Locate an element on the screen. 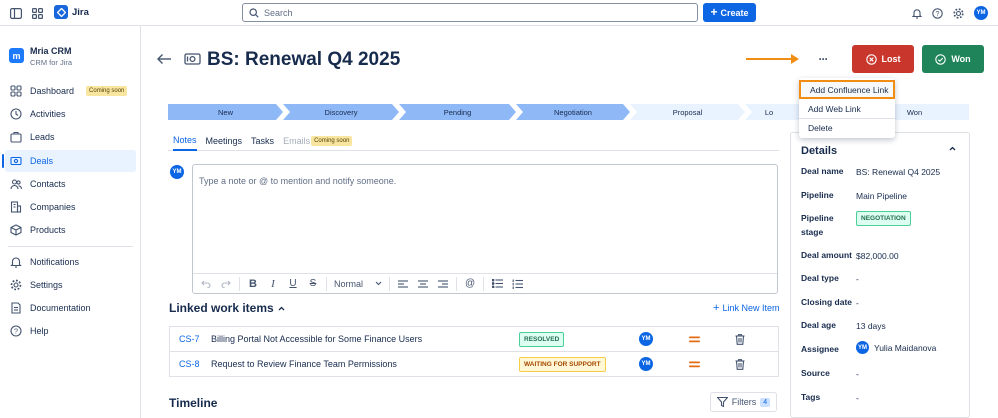 The width and height of the screenshot is (998, 418). notifications-bell-icon is located at coordinates (917, 13).